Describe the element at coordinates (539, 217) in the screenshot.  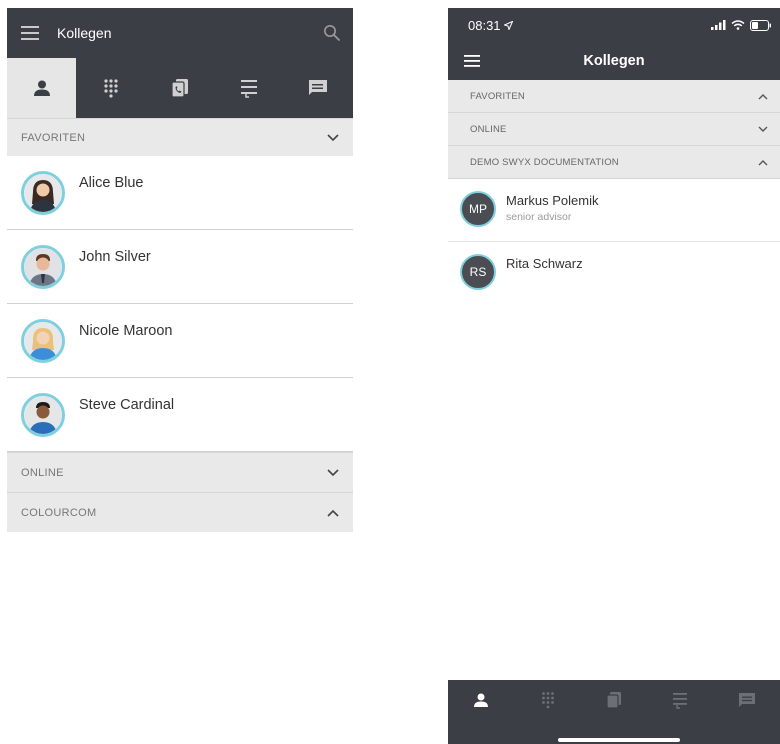
I see `contact-title: senior advisor` at that location.